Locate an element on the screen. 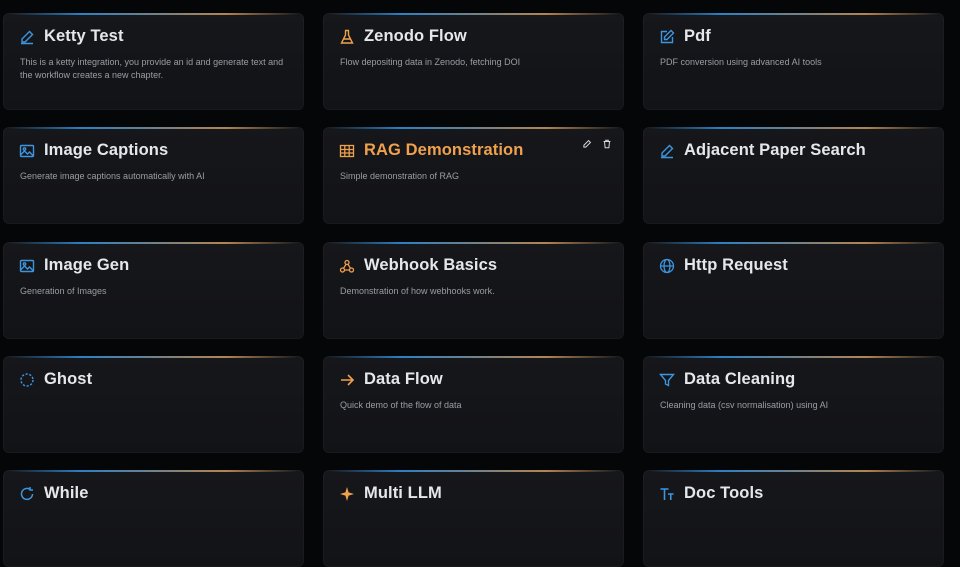  flask-icon is located at coordinates (347, 37).